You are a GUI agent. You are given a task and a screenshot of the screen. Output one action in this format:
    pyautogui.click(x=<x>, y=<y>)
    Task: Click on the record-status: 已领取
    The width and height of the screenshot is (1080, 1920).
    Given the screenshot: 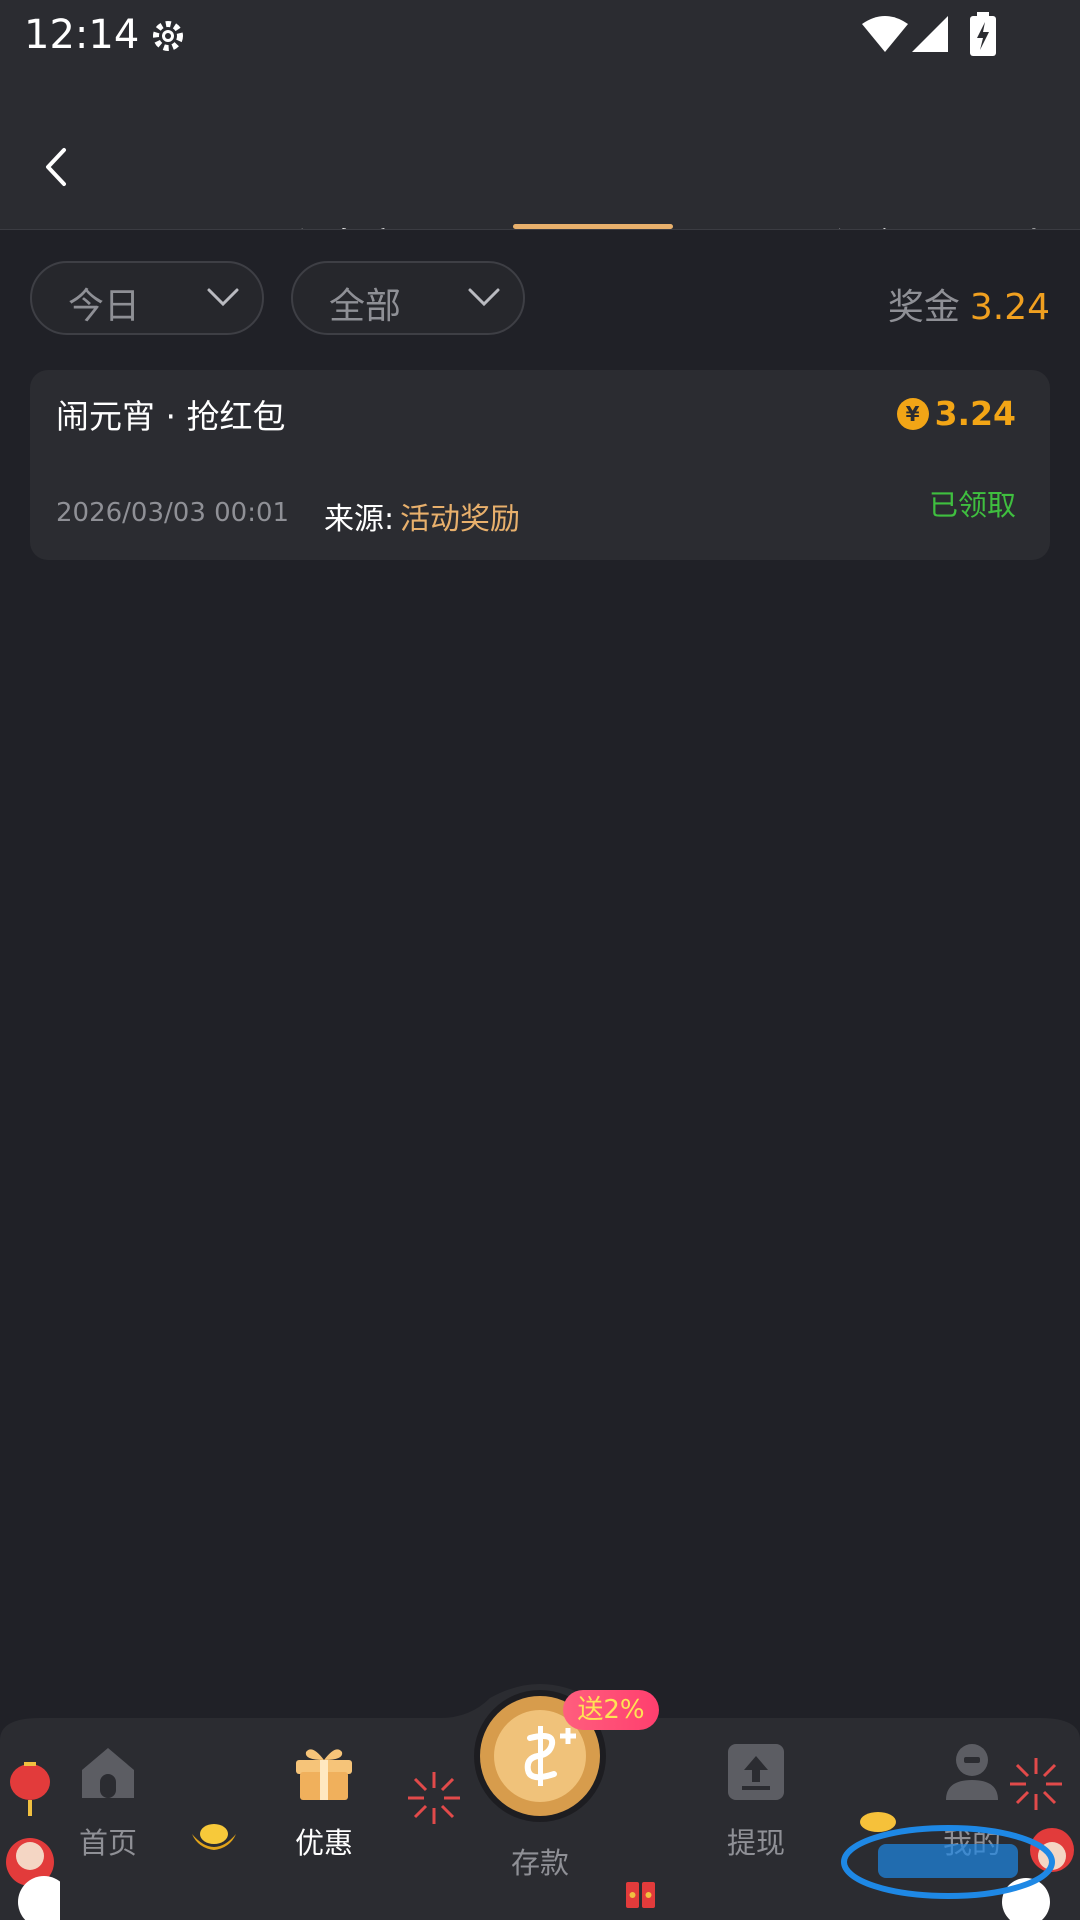 What is the action you would take?
    pyautogui.click(x=972, y=505)
    